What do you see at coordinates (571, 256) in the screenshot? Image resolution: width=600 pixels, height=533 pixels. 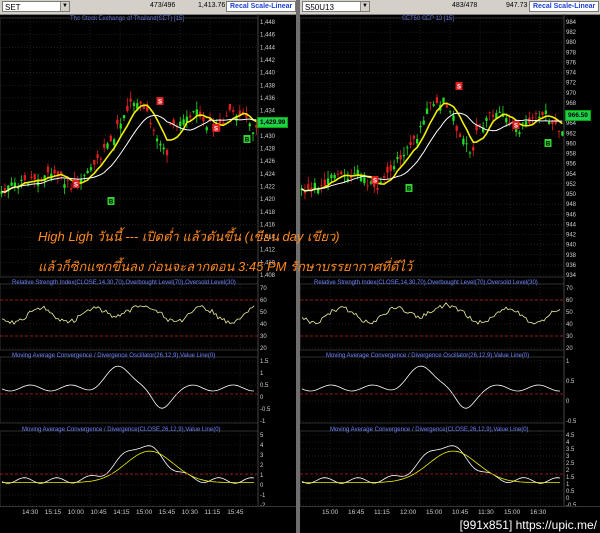 I see `price-tick-label: 938` at bounding box center [571, 256].